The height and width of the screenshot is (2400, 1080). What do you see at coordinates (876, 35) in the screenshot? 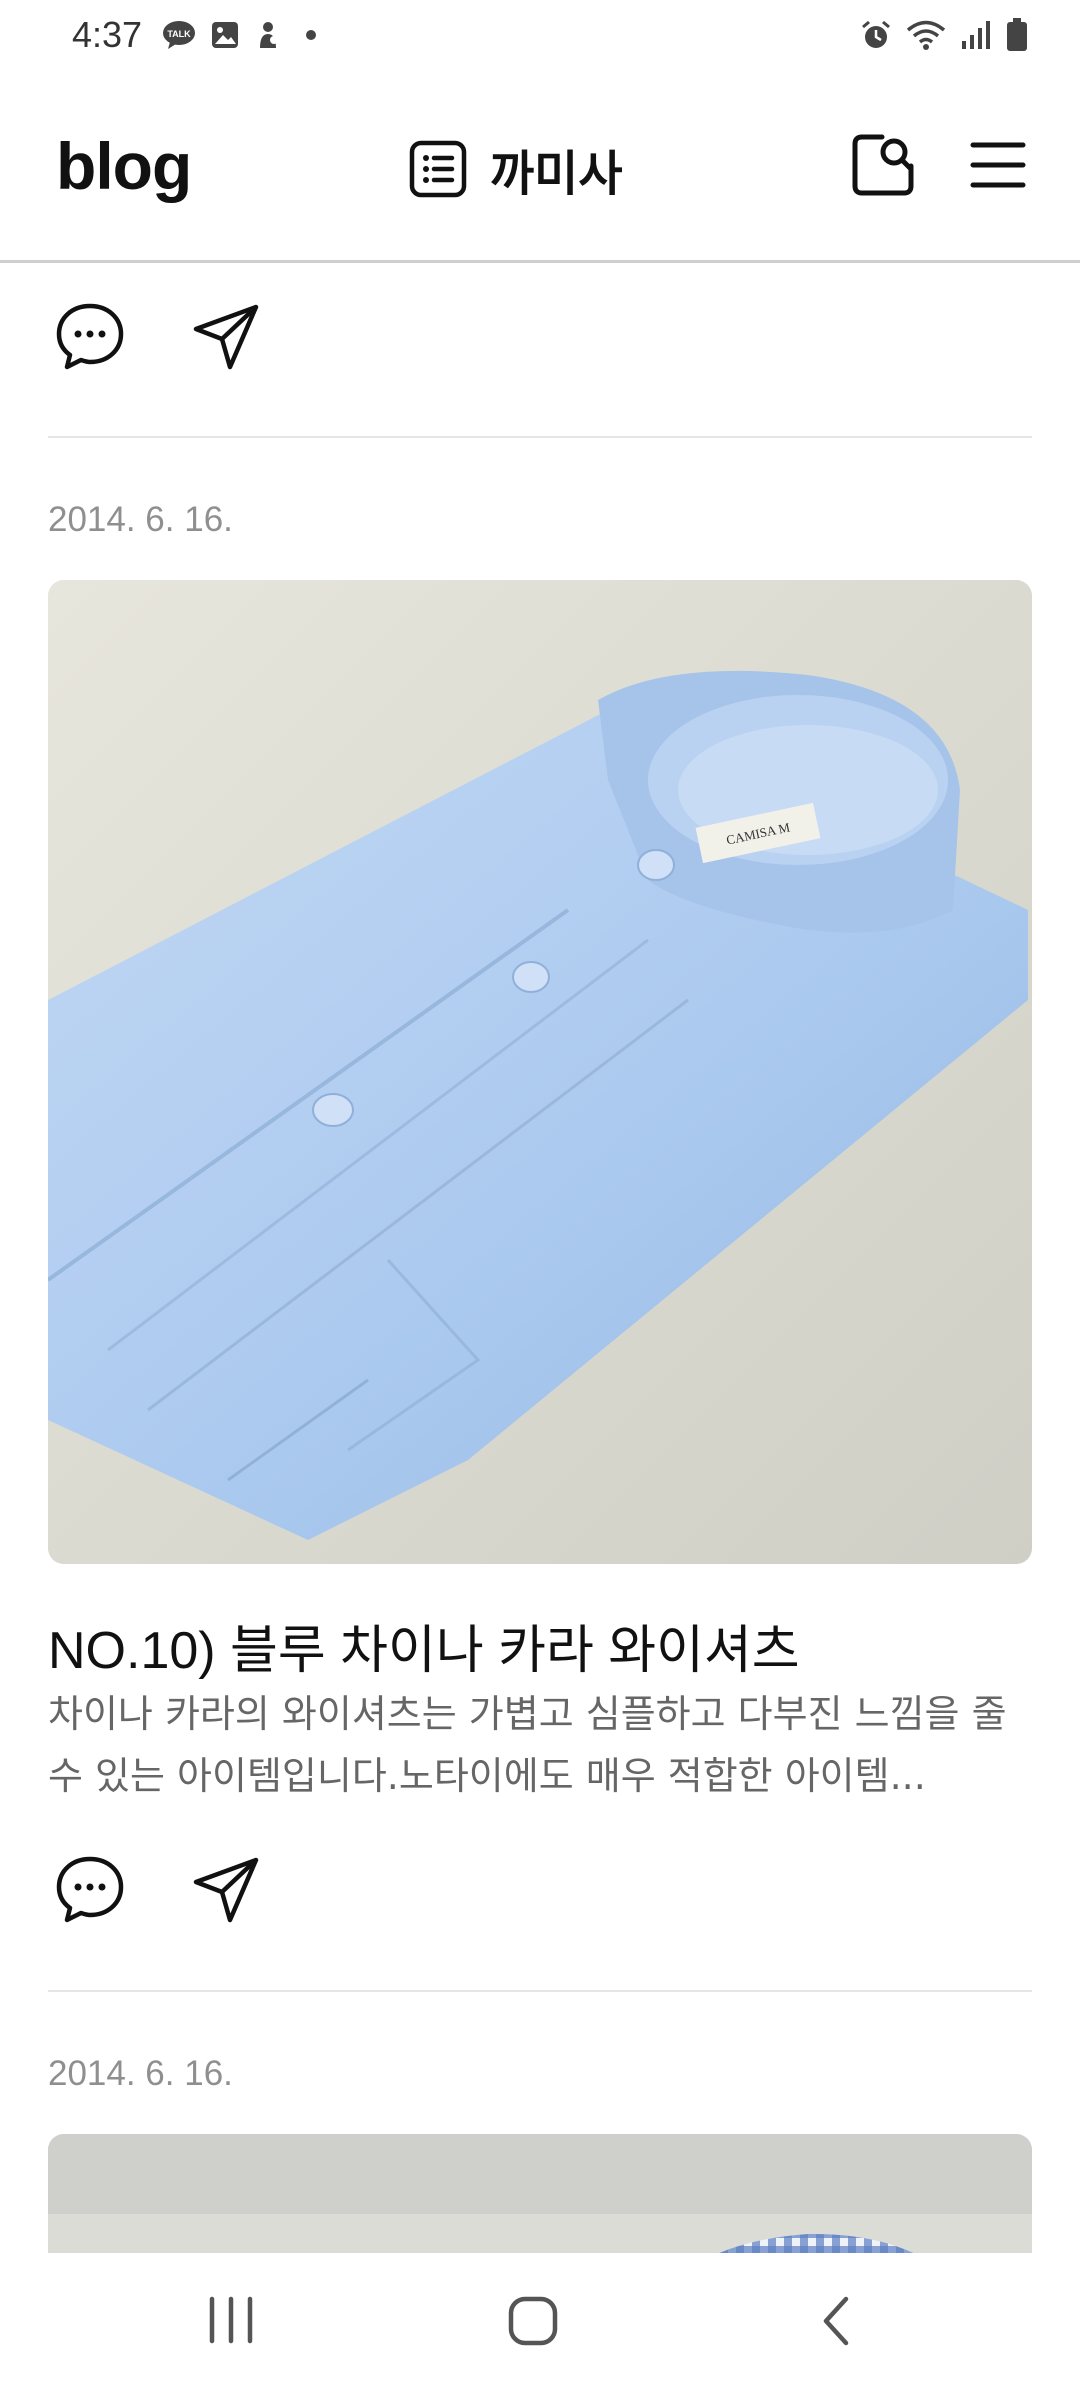
I see `alarm-icon` at bounding box center [876, 35].